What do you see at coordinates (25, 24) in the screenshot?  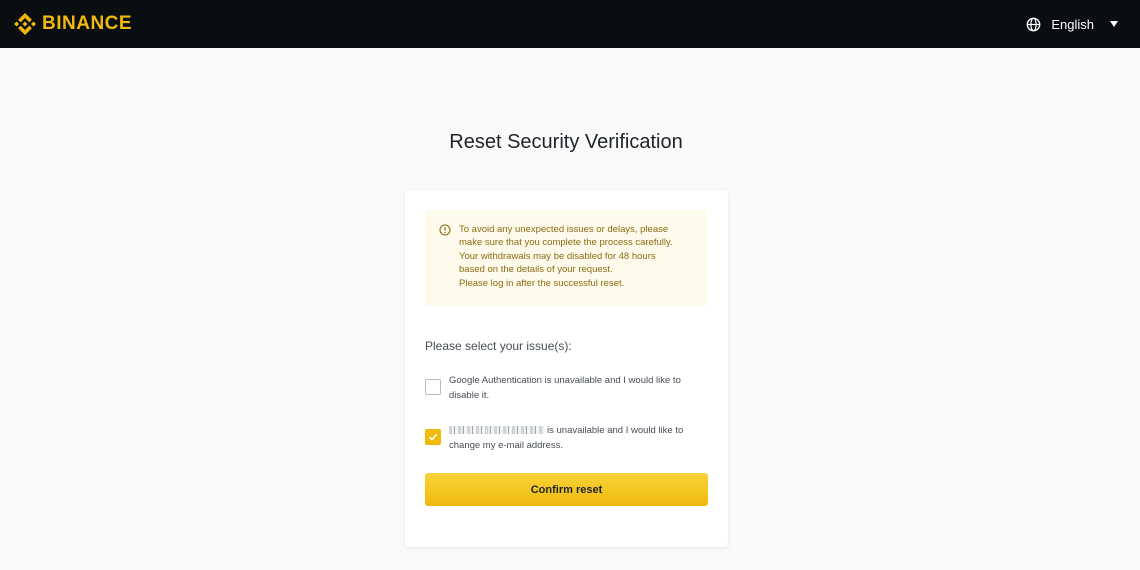 I see `binance-logo-icon` at bounding box center [25, 24].